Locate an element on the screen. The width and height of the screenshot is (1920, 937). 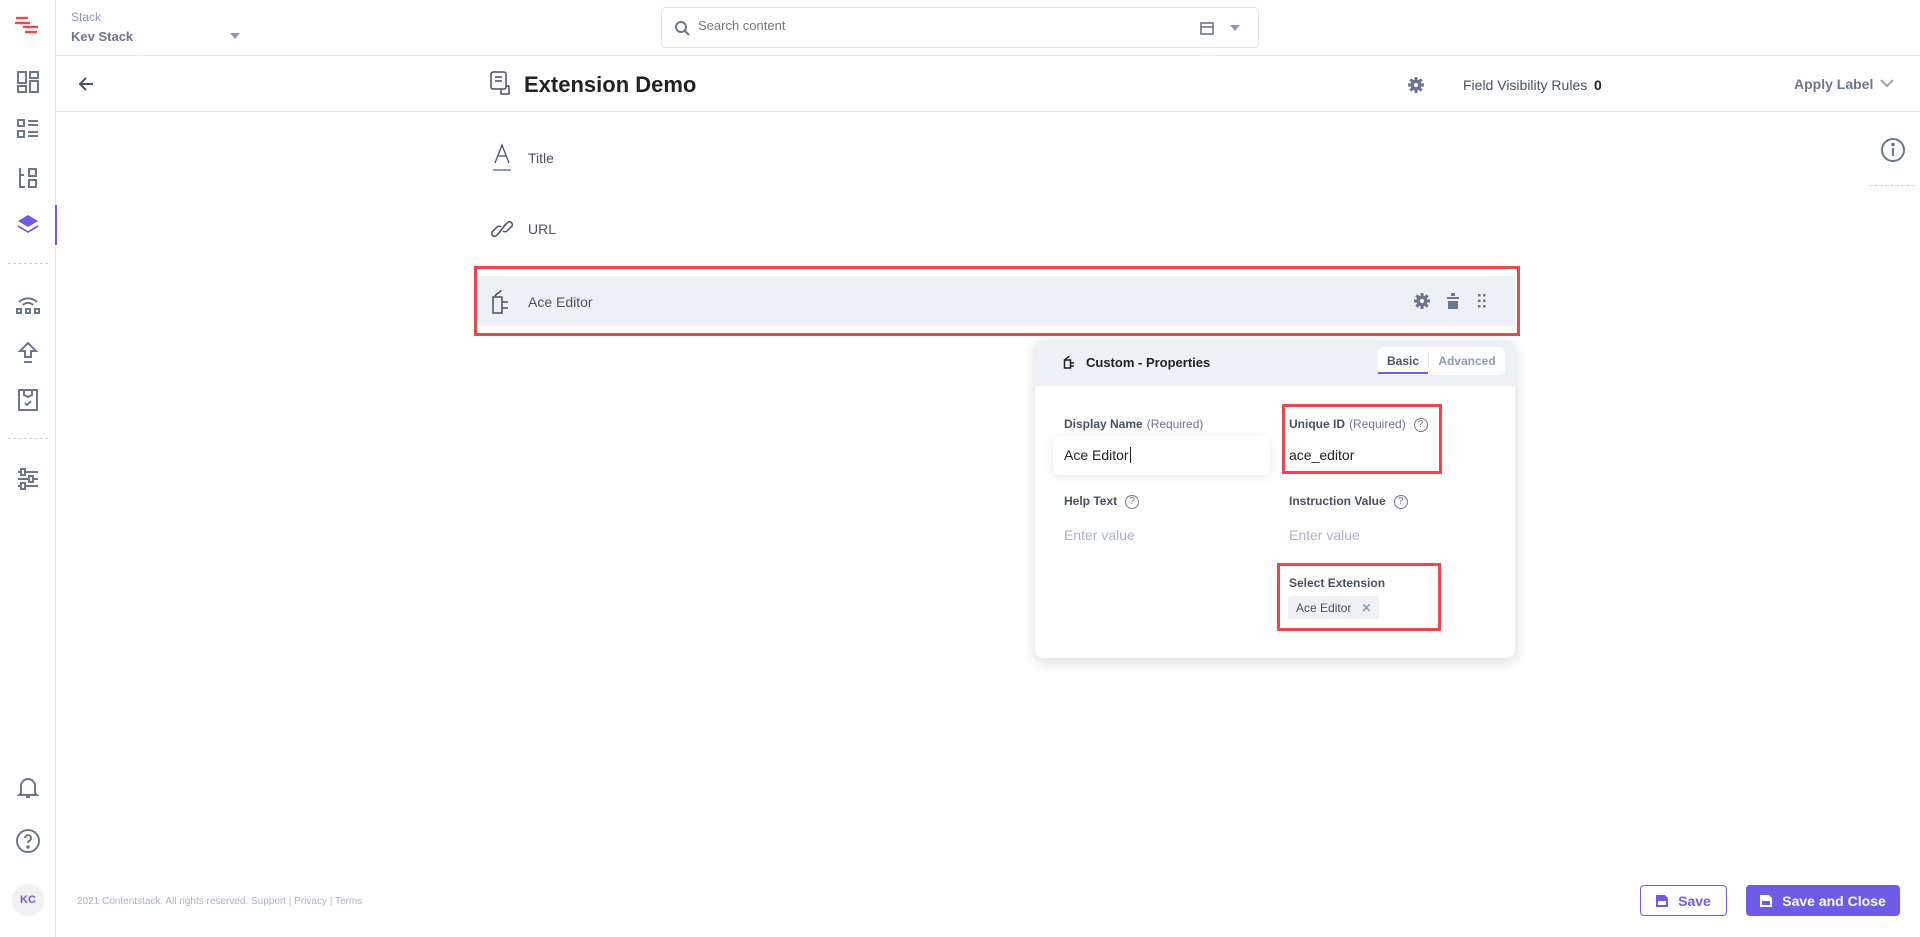
stack-label: Stack is located at coordinates (86, 17).